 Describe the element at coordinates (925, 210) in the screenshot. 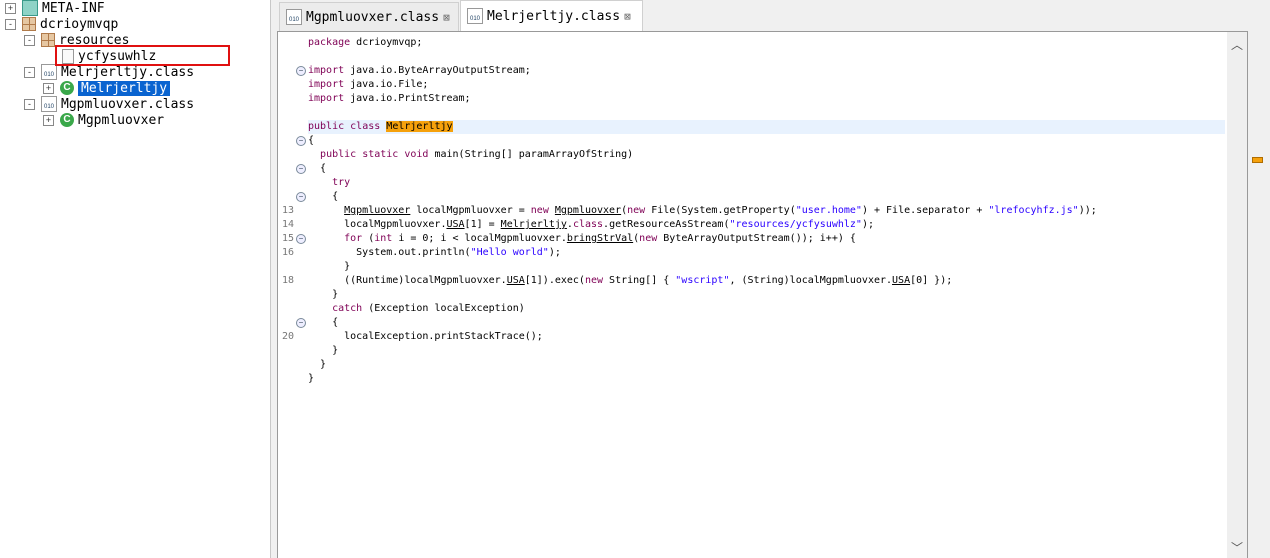

I see `code-token: ) + File.separator +` at that location.